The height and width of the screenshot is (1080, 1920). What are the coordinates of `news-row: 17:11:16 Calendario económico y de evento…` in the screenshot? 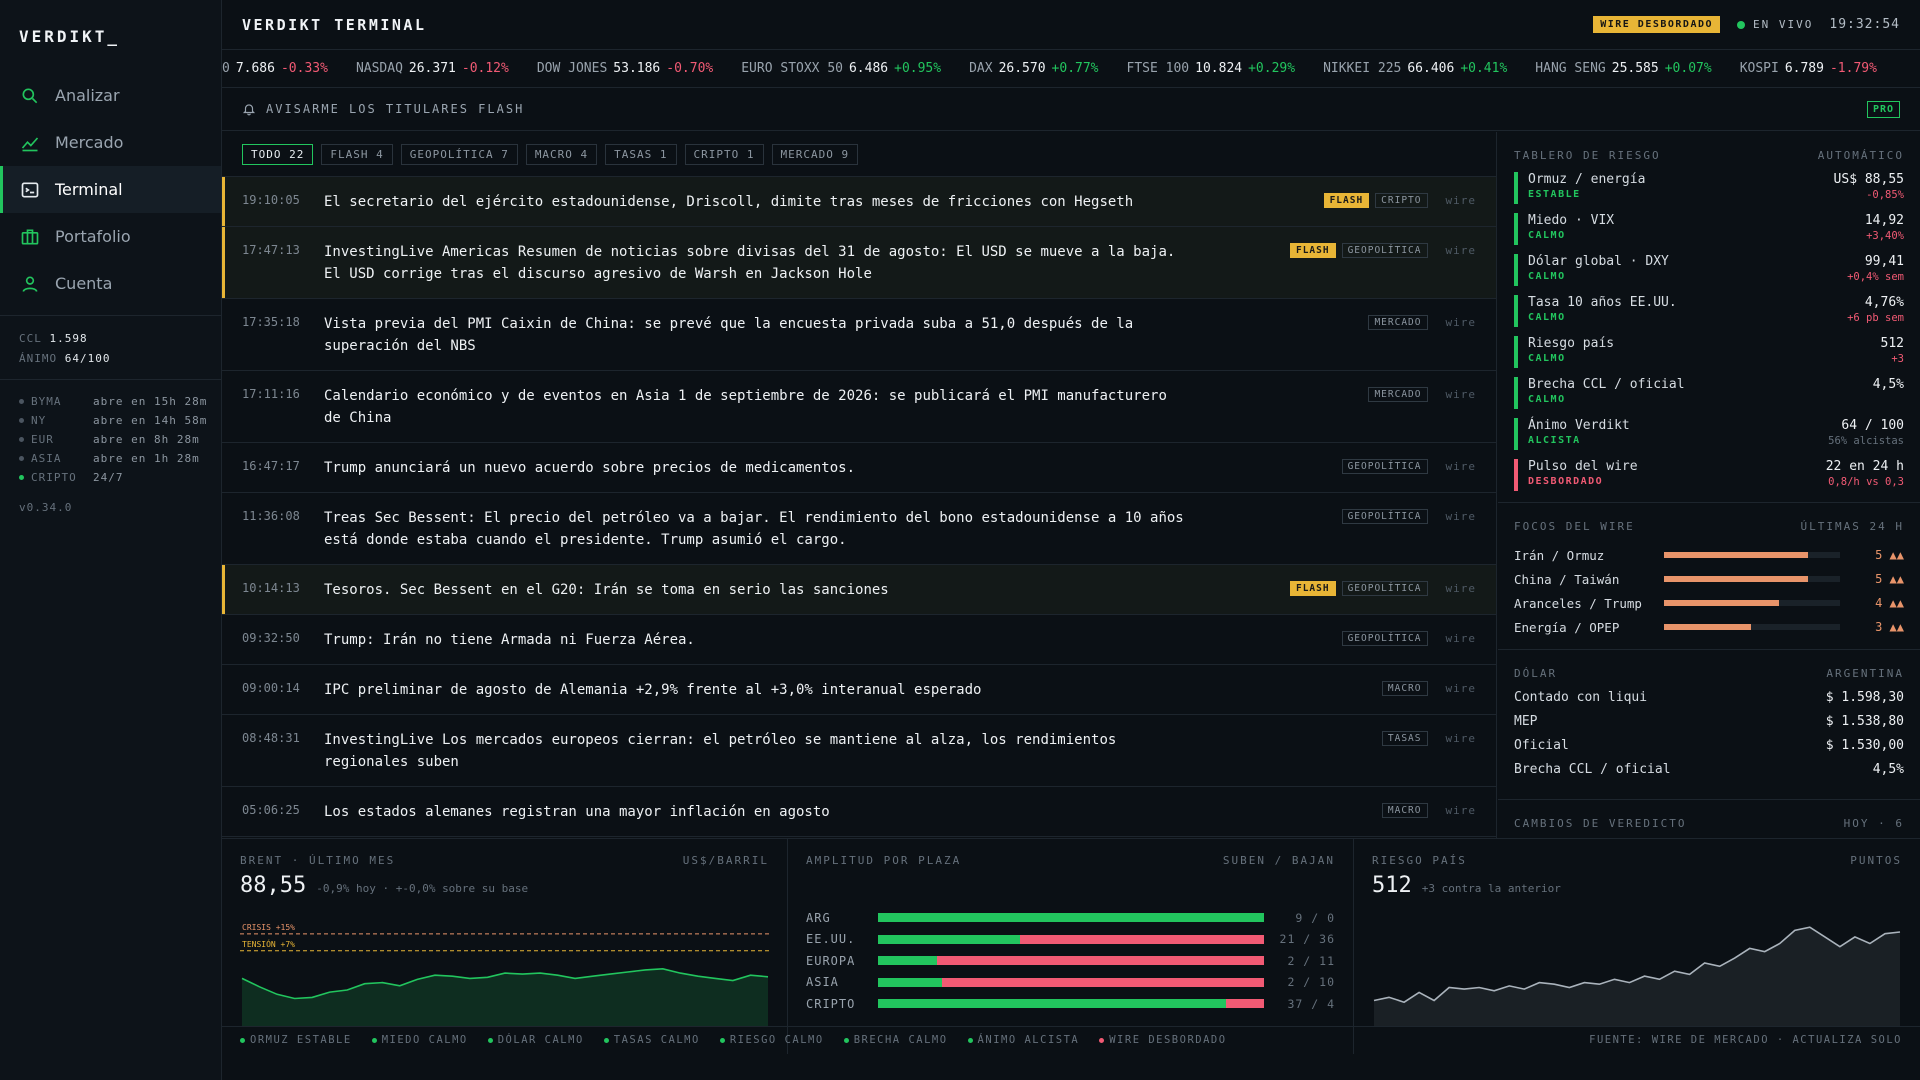 It's located at (859, 407).